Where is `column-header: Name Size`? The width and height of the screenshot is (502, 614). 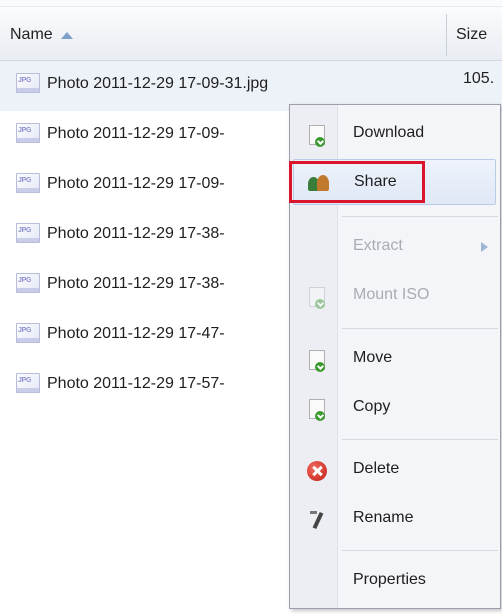 column-header: Name Size is located at coordinates (251, 30).